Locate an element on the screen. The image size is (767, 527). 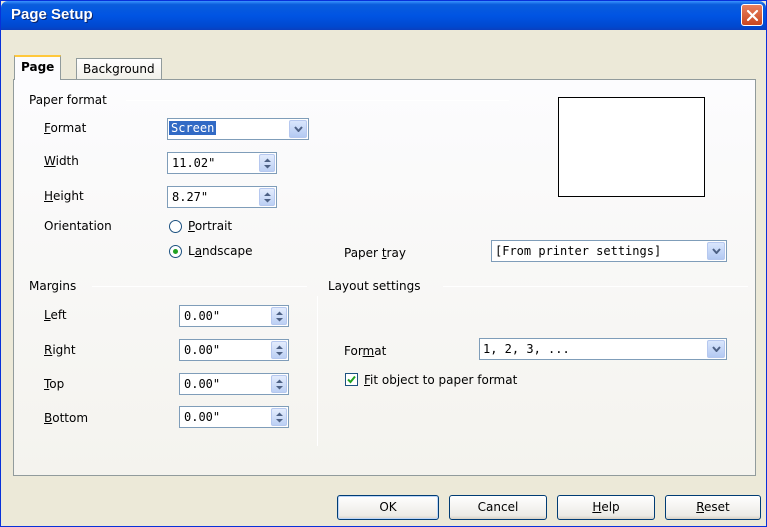
paper-format-title: Paper format is located at coordinates (68, 100).